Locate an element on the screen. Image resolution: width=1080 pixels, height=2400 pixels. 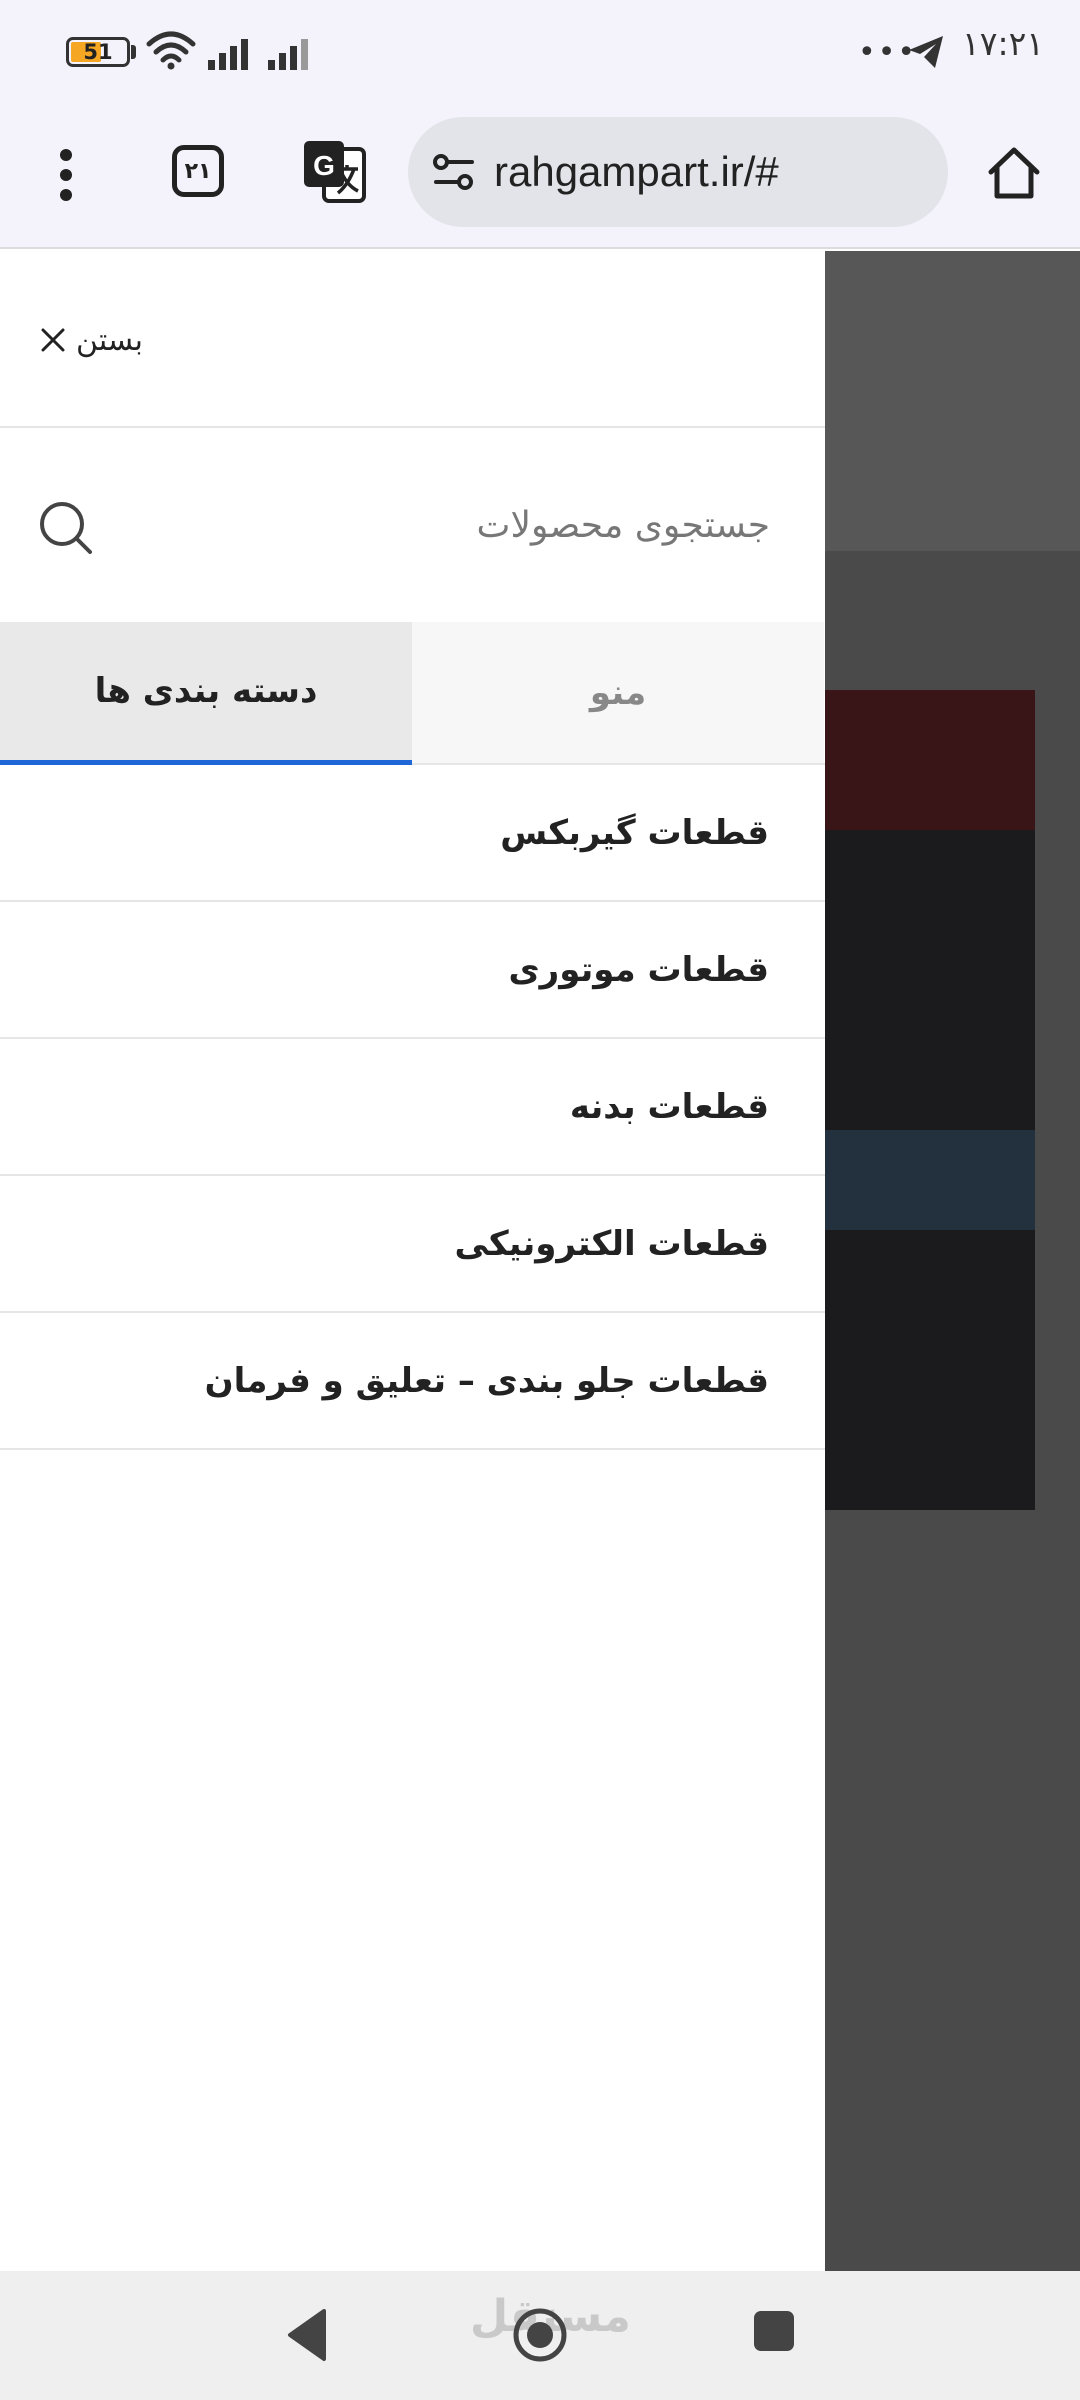
category-item-engine: قطعات موتوری is located at coordinates (412, 970).